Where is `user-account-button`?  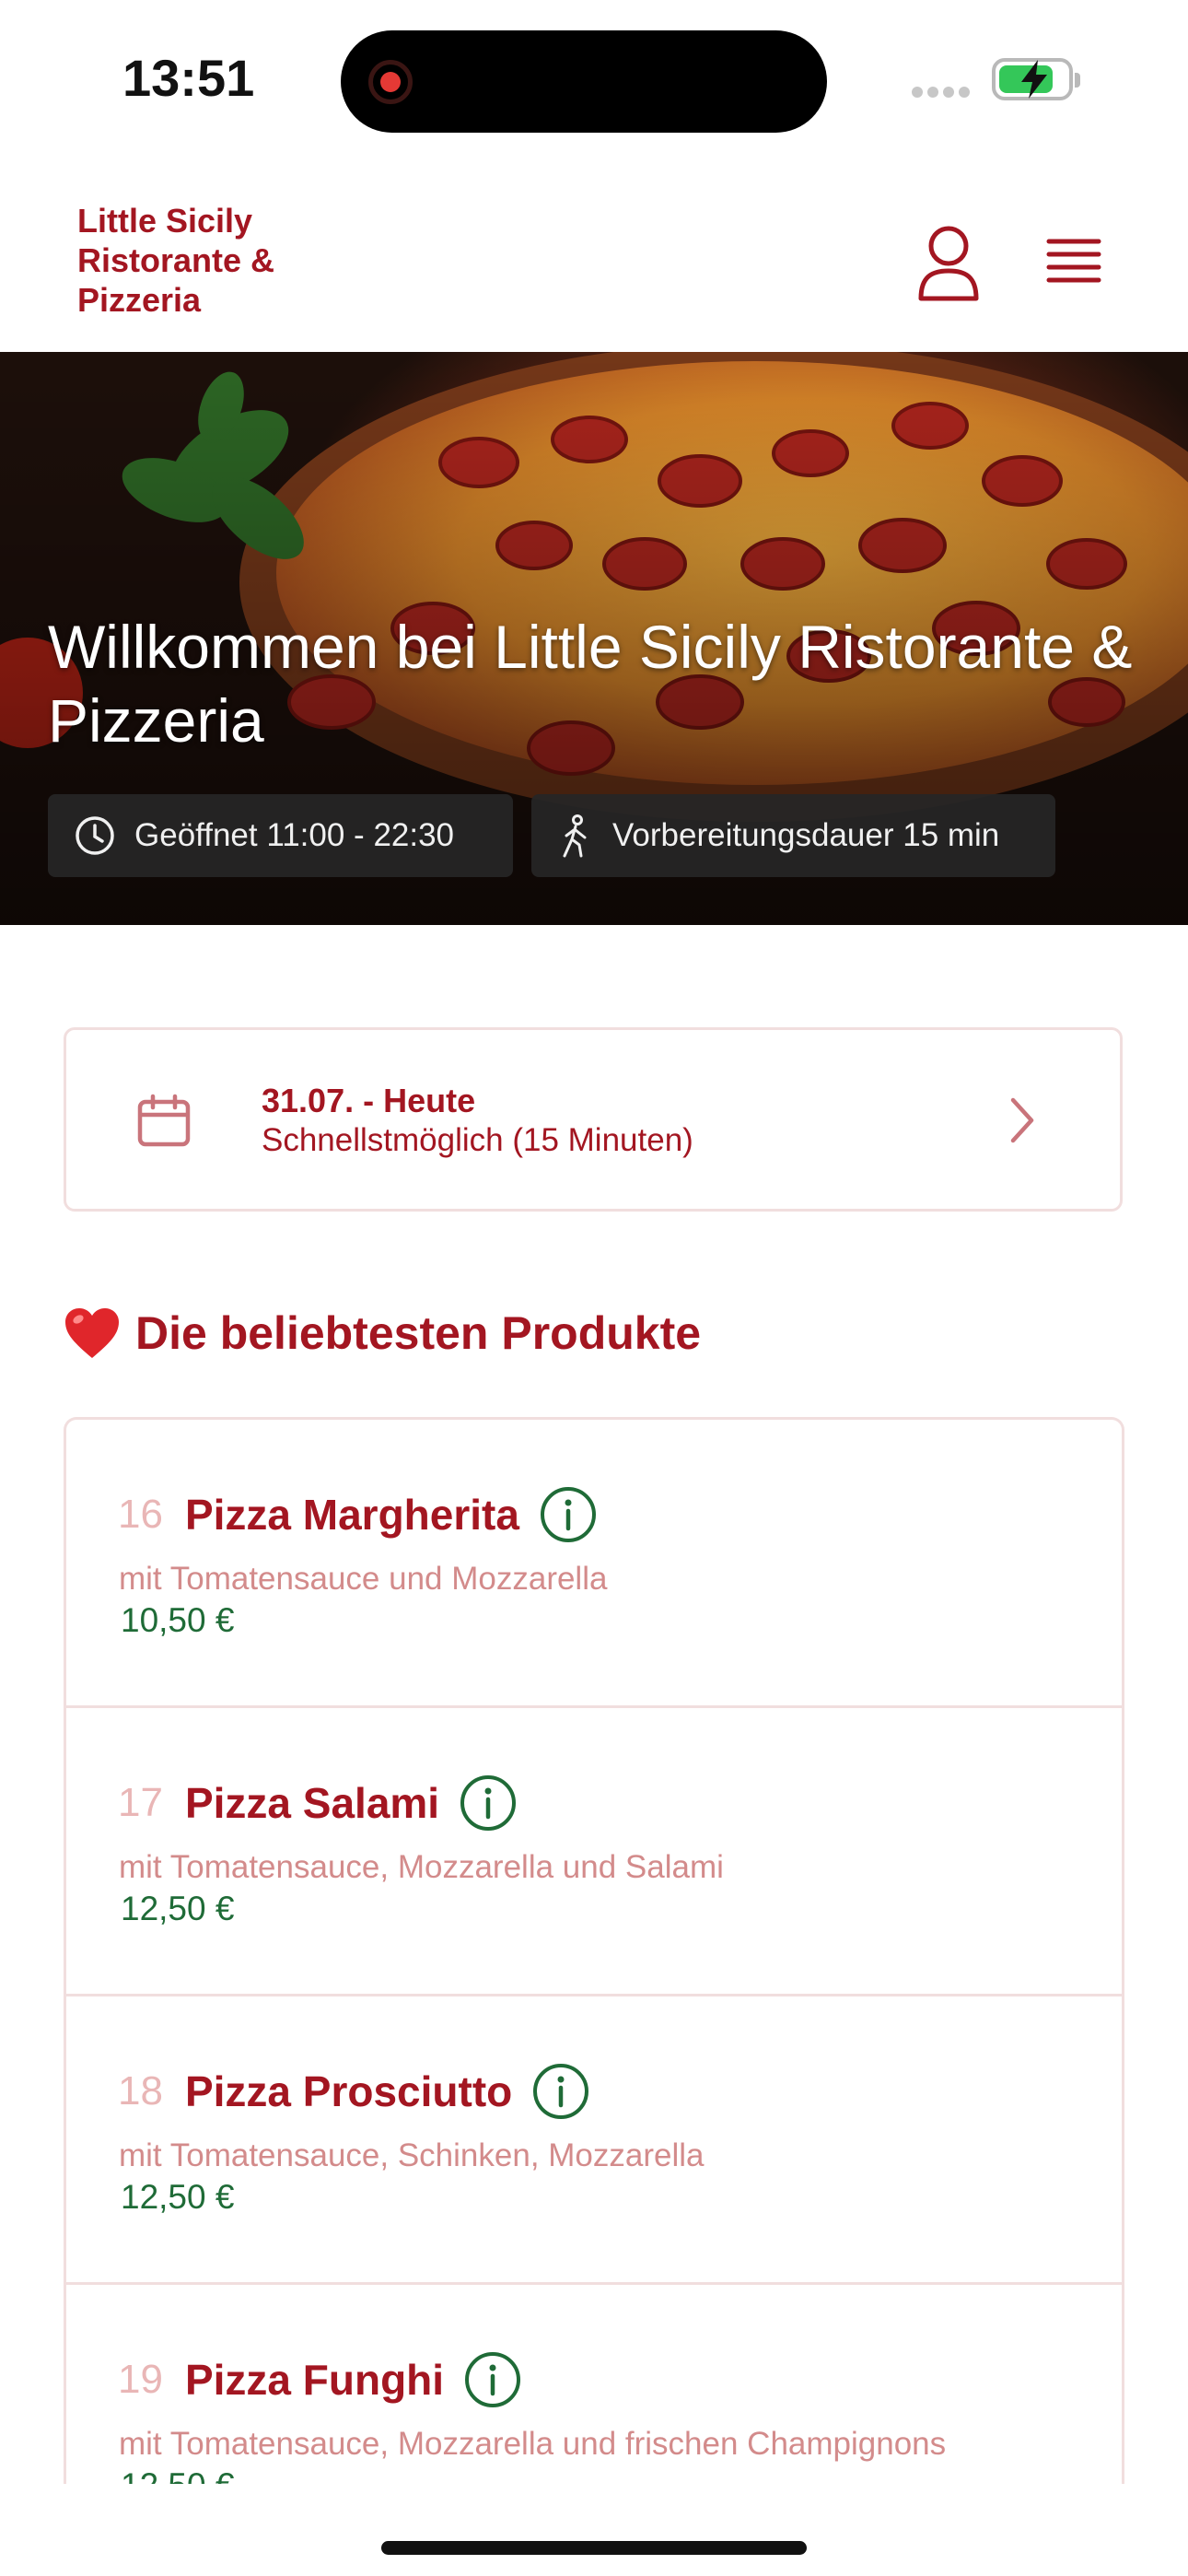
user-account-button is located at coordinates (948, 262).